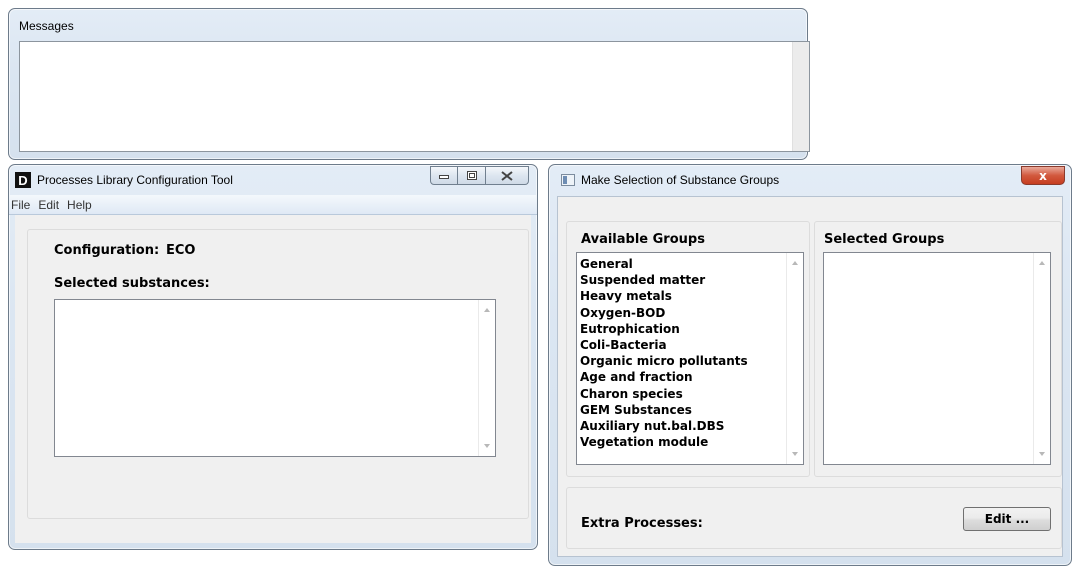 The height and width of the screenshot is (567, 1073). I want to click on menu-file: File, so click(22, 205).